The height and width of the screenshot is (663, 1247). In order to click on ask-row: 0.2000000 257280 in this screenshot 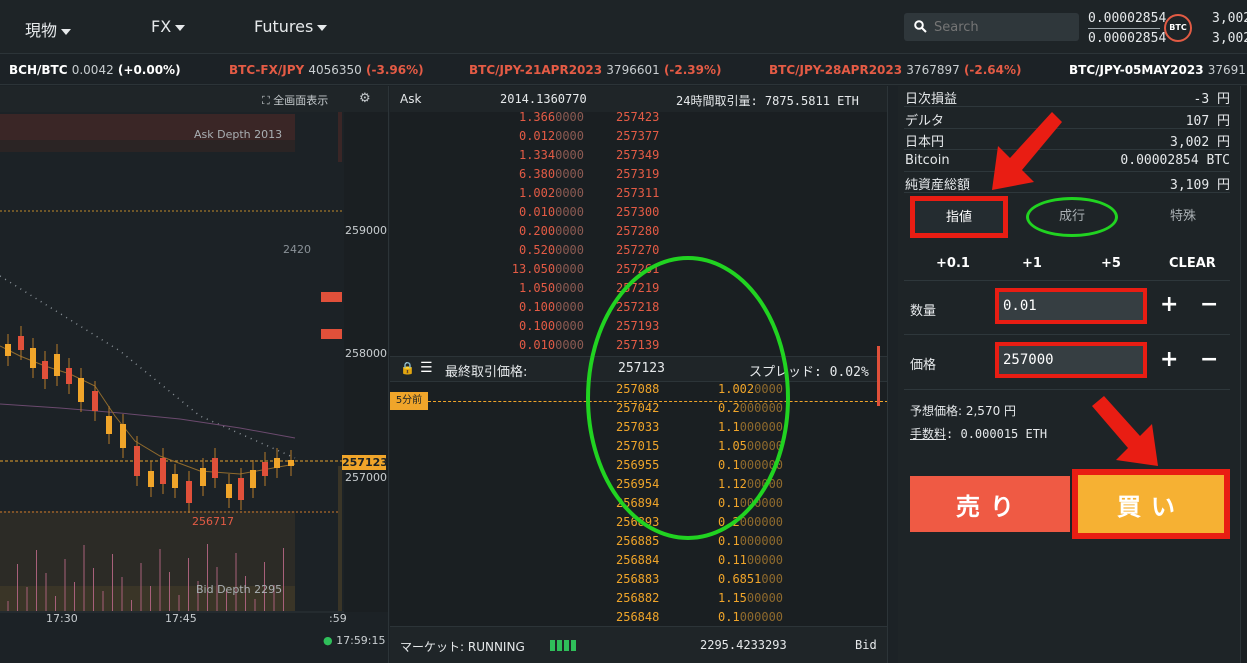, I will do `click(638, 233)`.